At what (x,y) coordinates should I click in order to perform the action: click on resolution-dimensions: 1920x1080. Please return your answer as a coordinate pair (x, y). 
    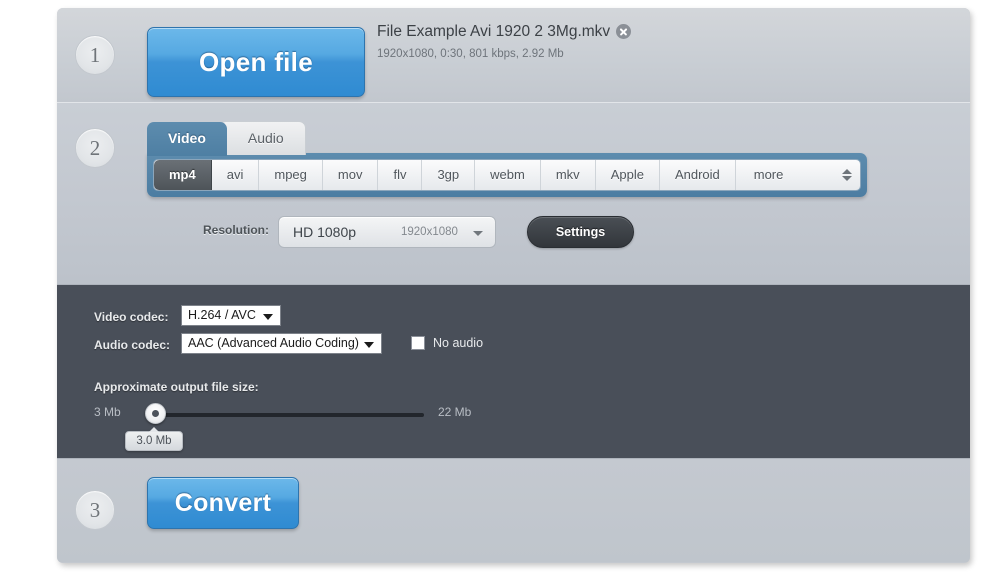
    Looking at the image, I should click on (429, 232).